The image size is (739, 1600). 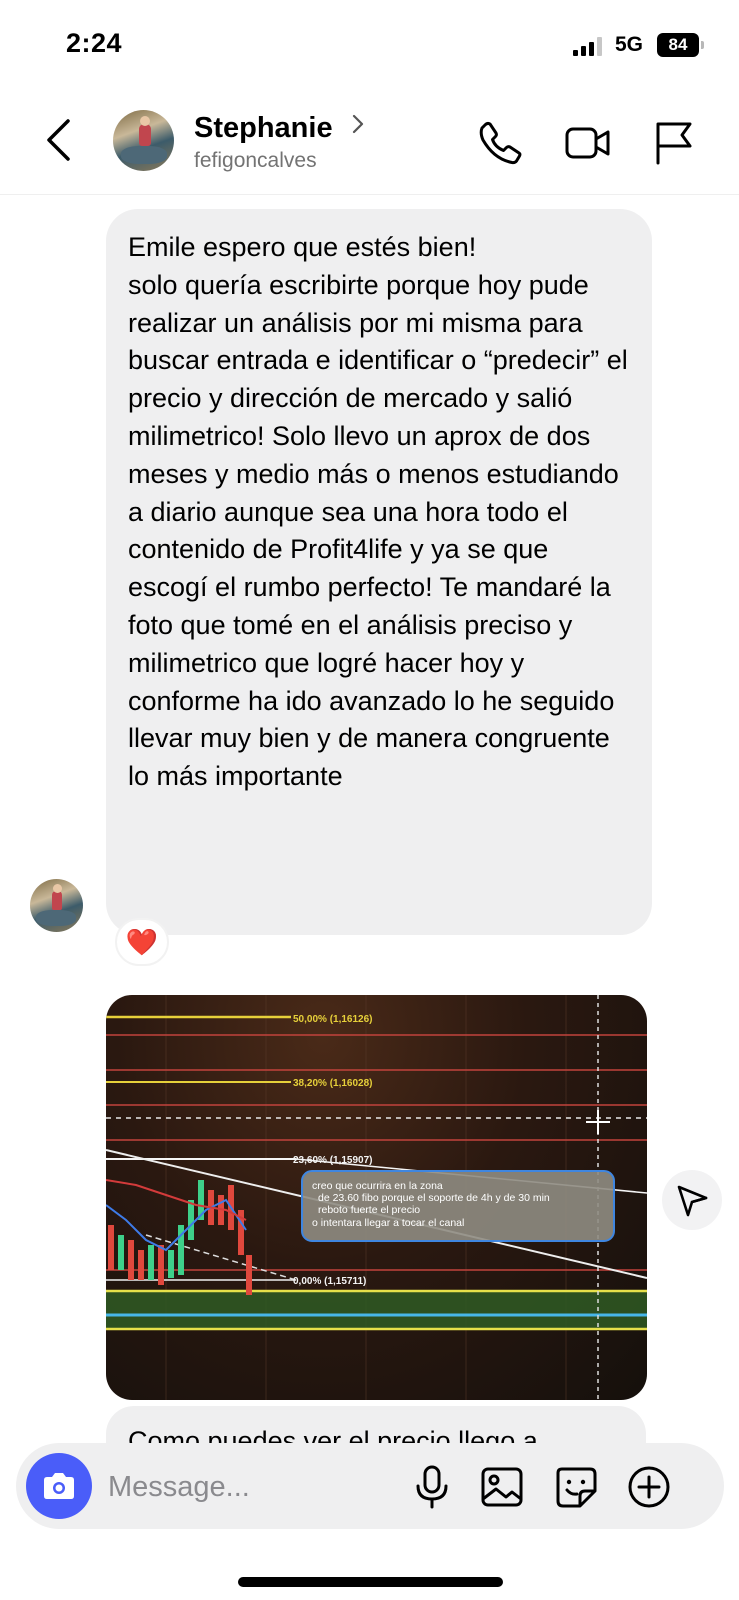 What do you see at coordinates (369, 45) in the screenshot?
I see `status-bar: 2:24 5G 84` at bounding box center [369, 45].